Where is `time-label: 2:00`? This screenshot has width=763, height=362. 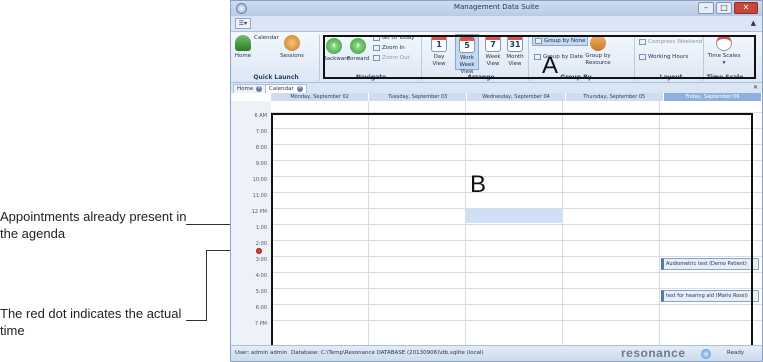
time-label: 2:00 is located at coordinates (261, 244).